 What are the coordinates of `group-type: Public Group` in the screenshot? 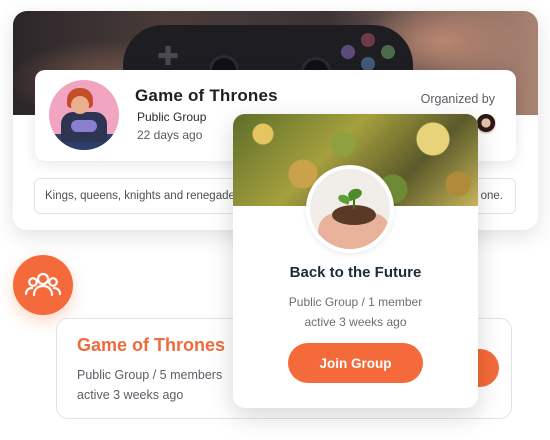 It's located at (172, 117).